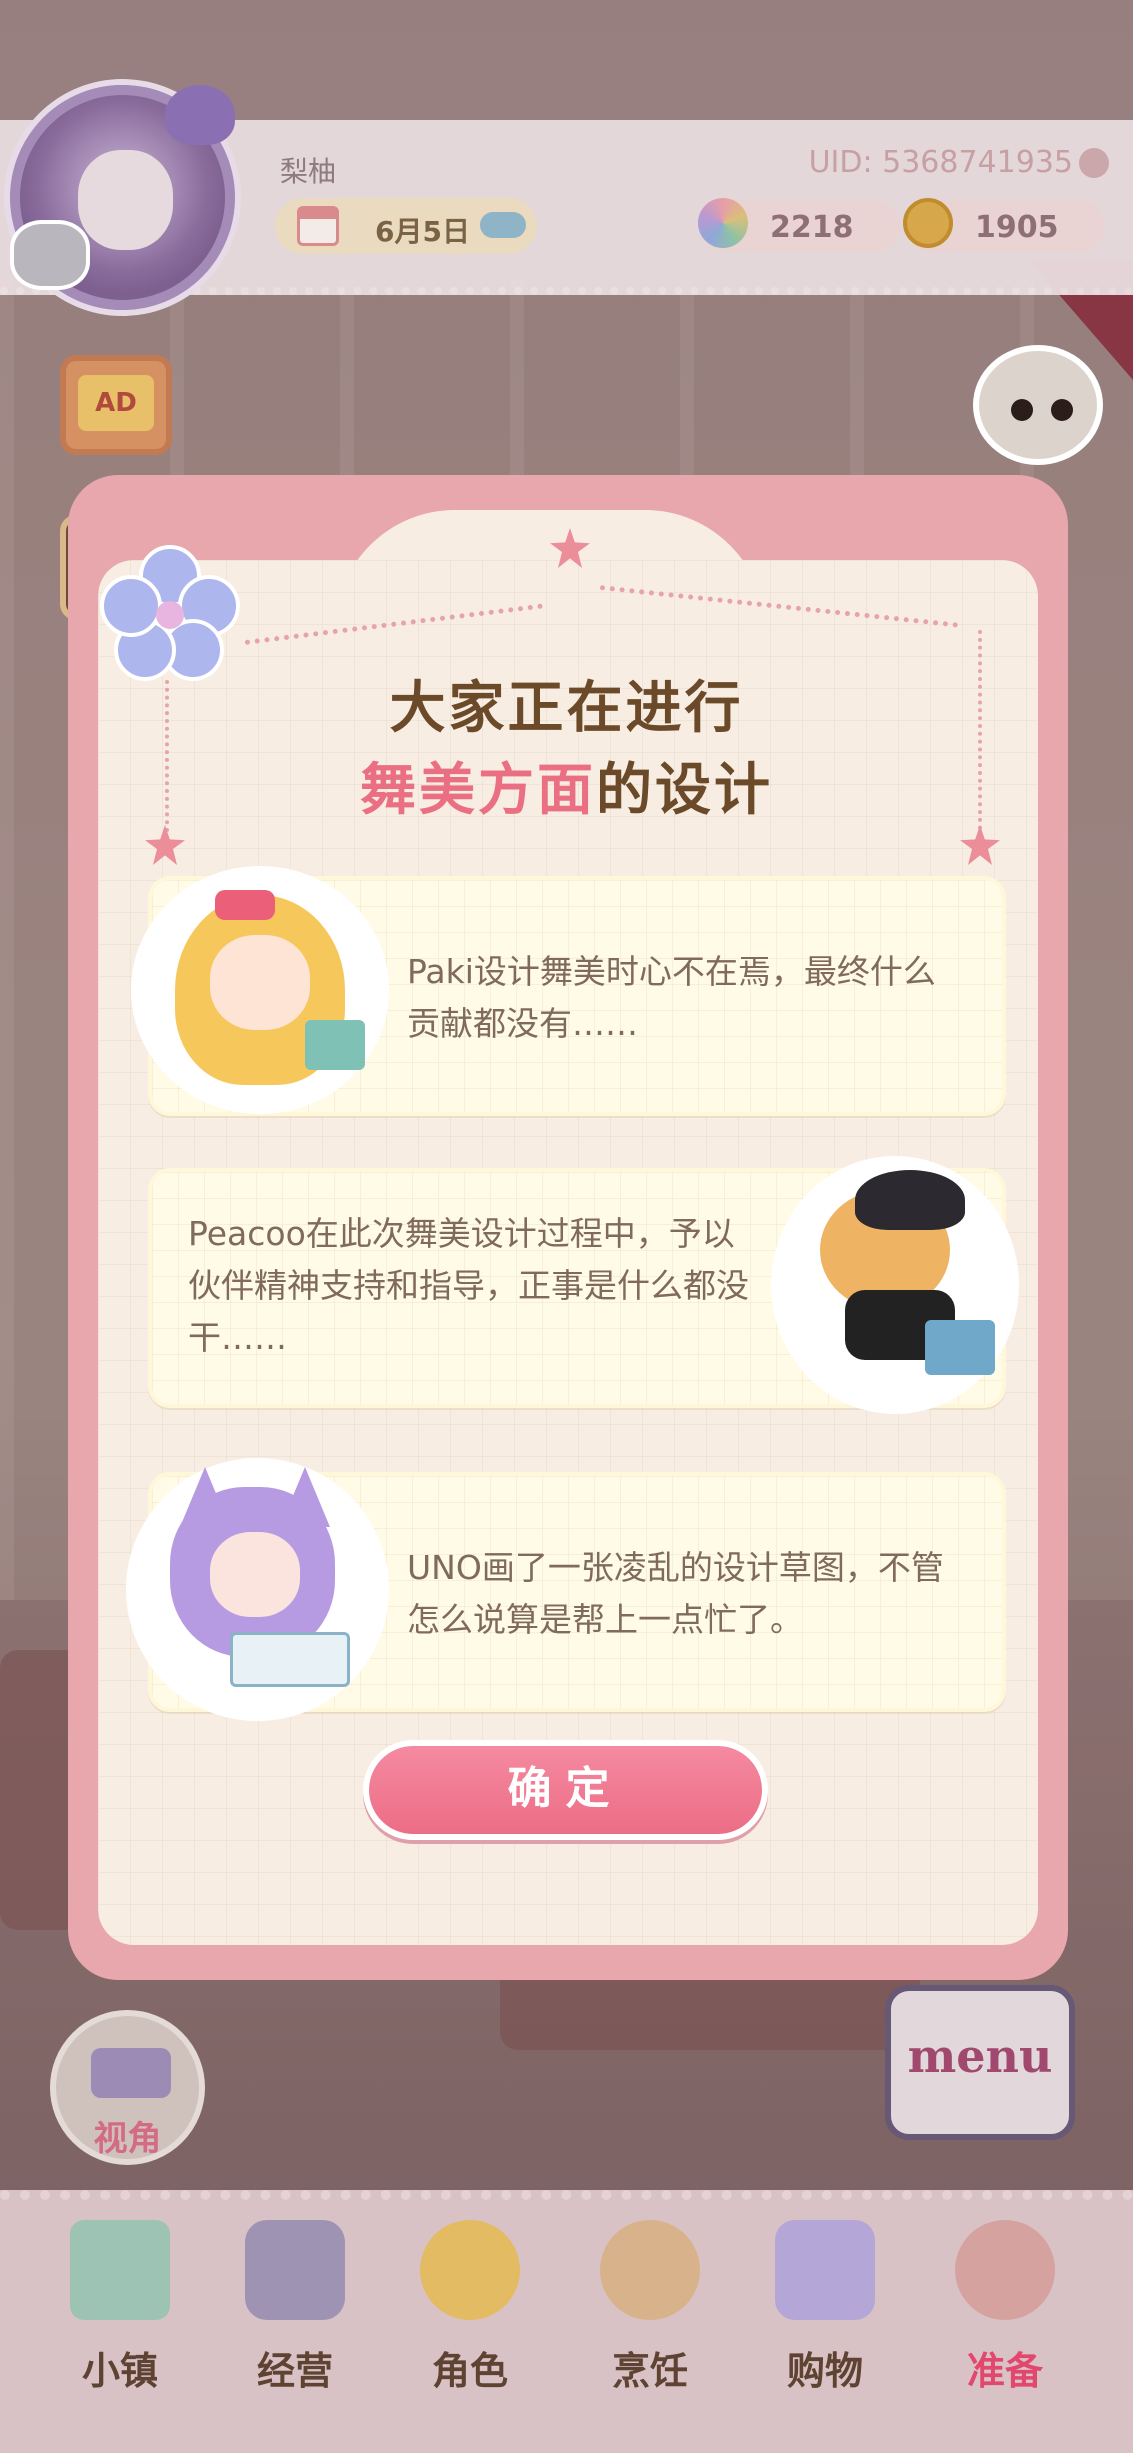 The height and width of the screenshot is (2453, 1133). What do you see at coordinates (980, 2056) in the screenshot?
I see `menu-label: menu` at bounding box center [980, 2056].